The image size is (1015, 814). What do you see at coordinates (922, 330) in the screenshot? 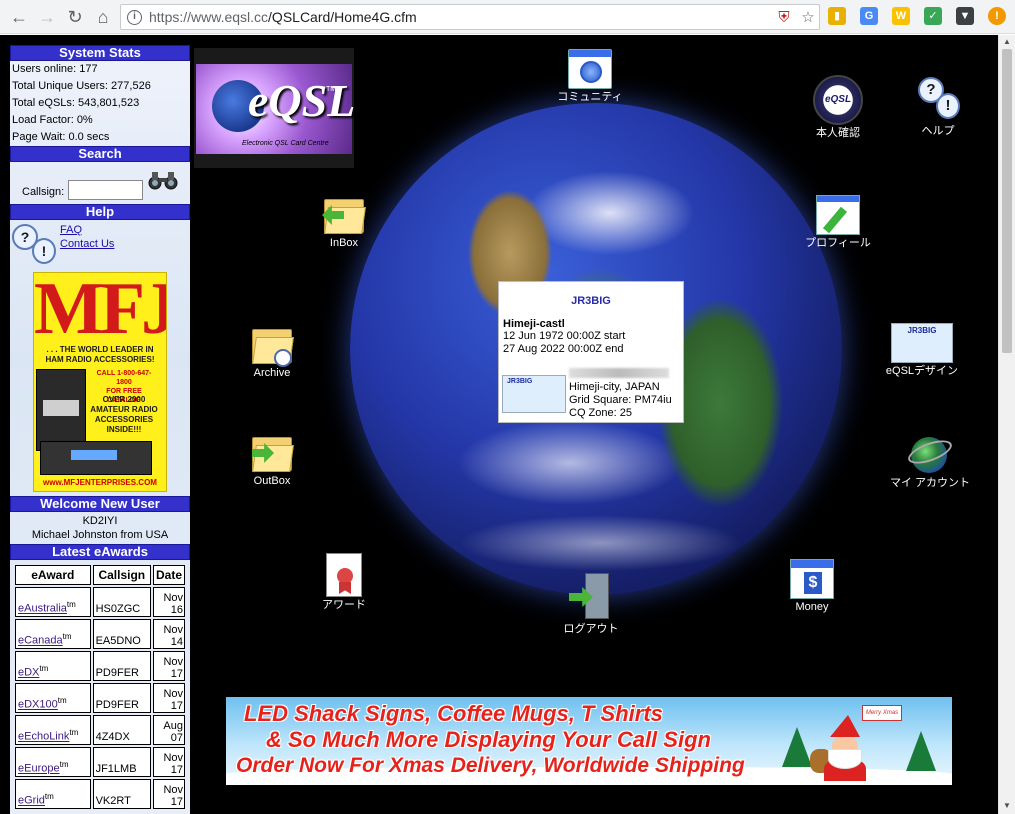
I see `design-card-call: JR3BIG` at bounding box center [922, 330].